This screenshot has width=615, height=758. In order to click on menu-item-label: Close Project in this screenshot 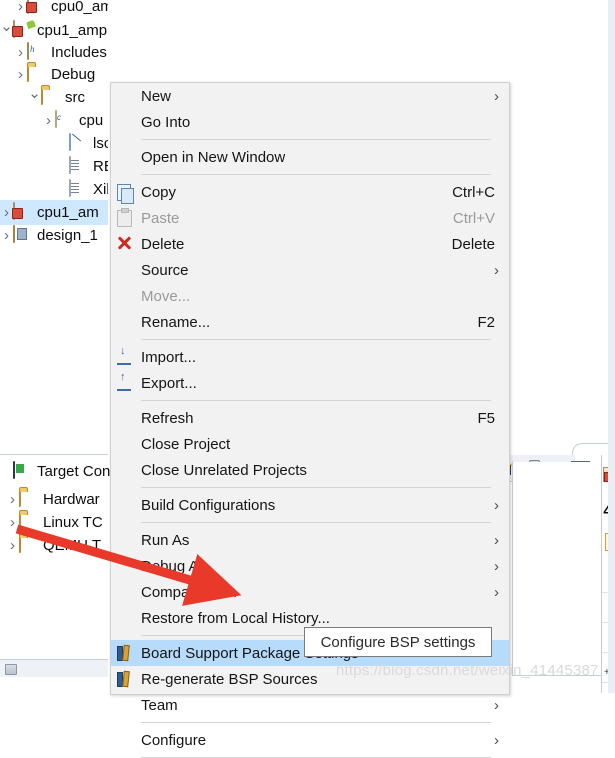, I will do `click(186, 444)`.